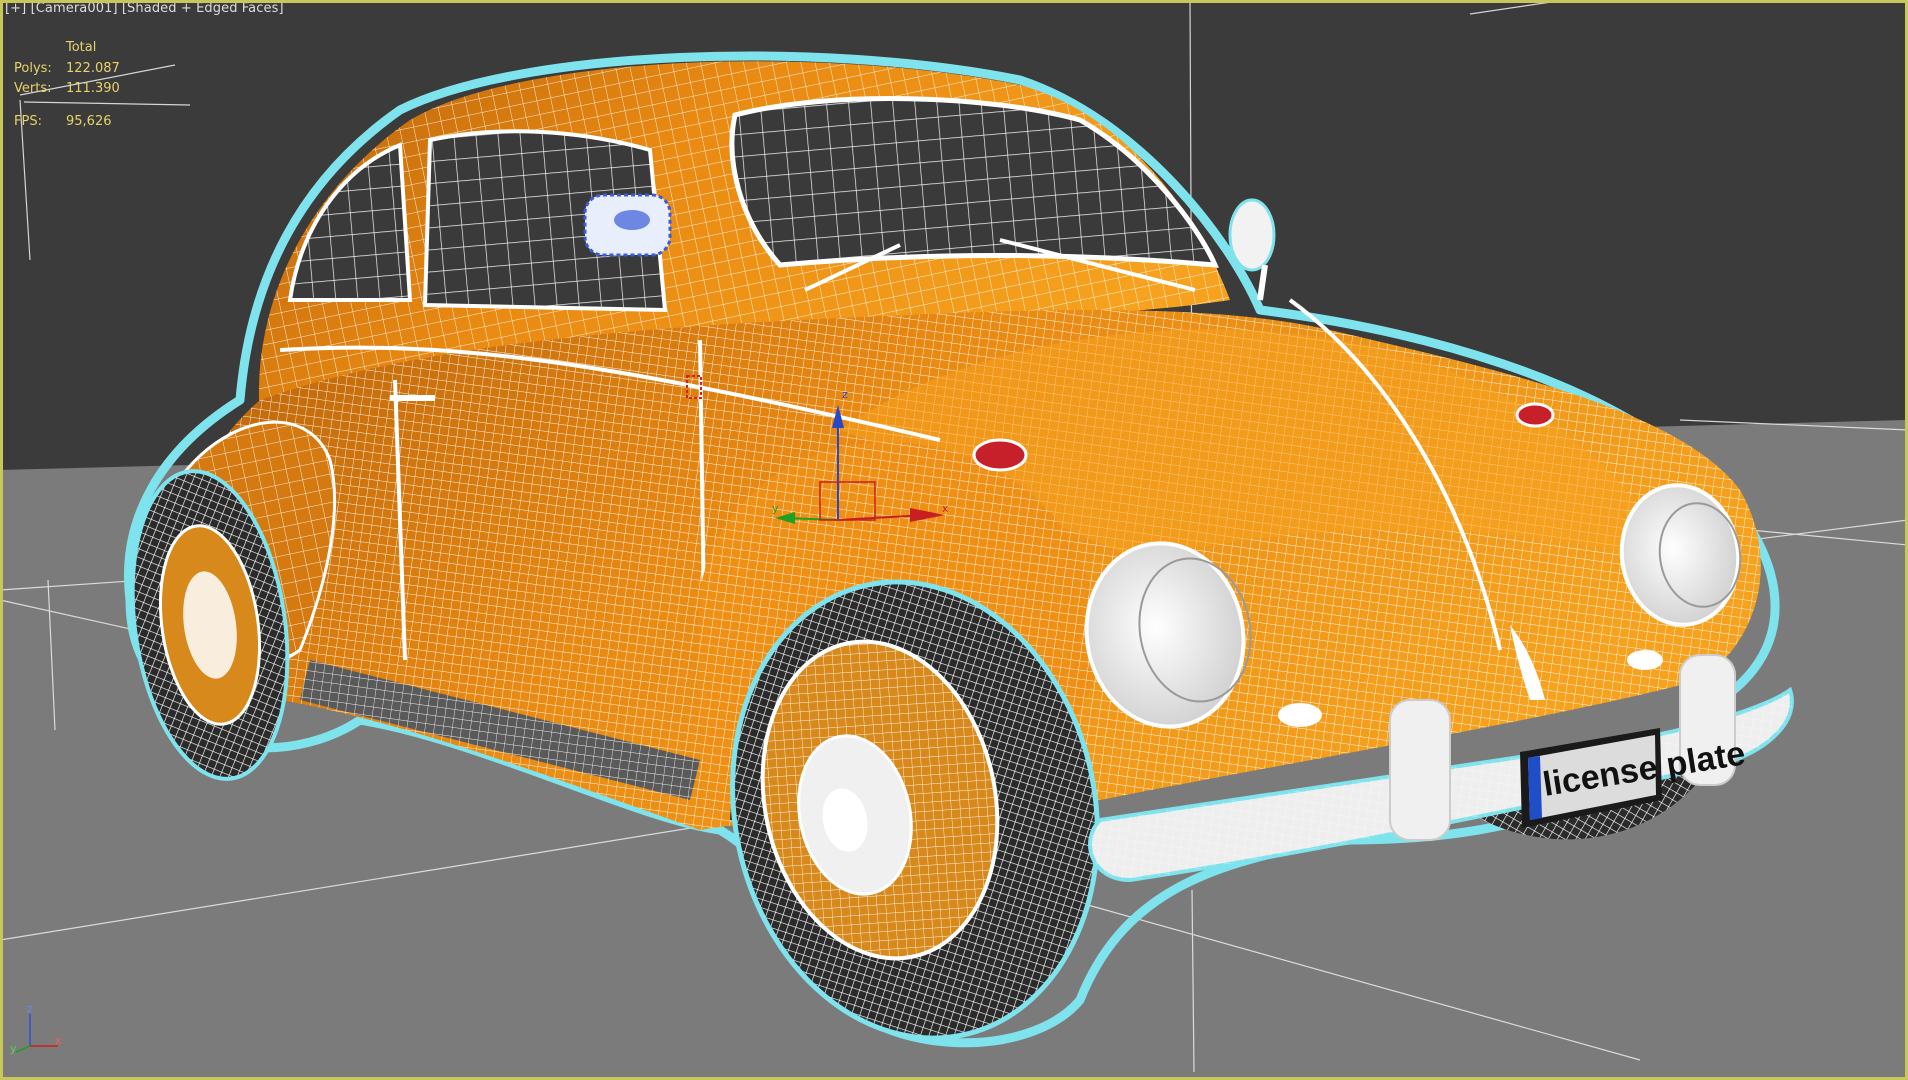  Describe the element at coordinates (36, 1028) in the screenshot. I see `world-axis-tripod: z x y` at that location.